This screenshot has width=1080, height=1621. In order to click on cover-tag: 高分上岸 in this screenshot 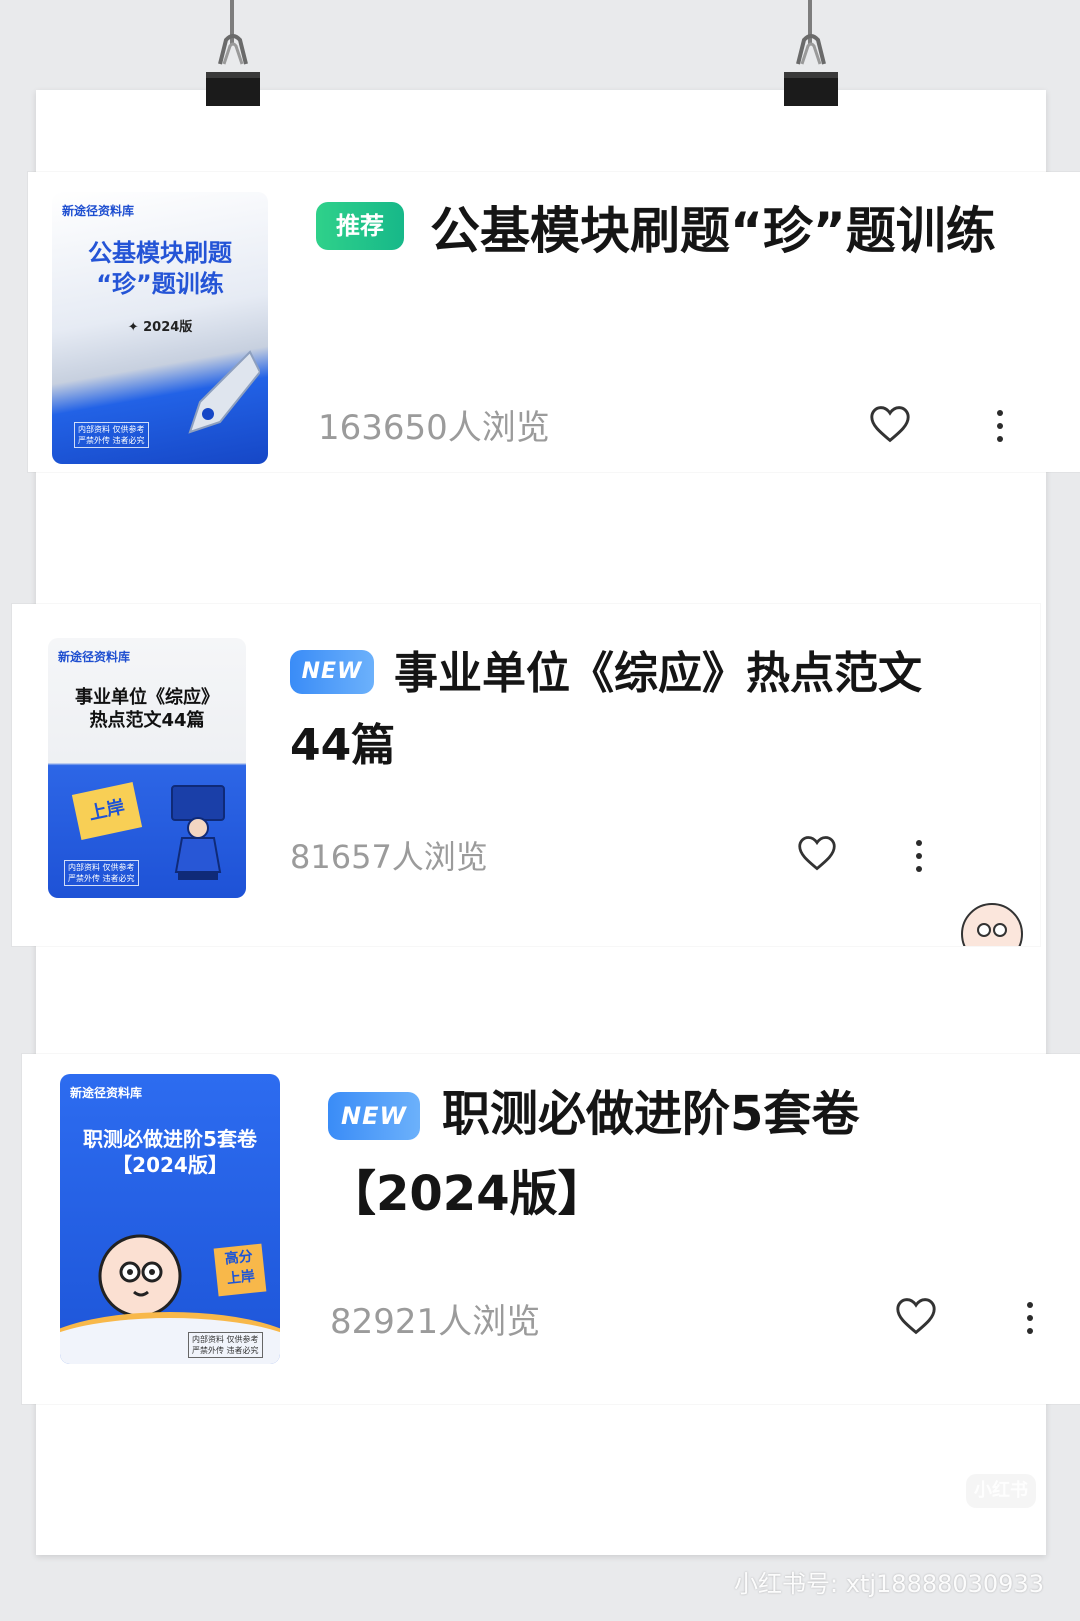, I will do `click(240, 1270)`.